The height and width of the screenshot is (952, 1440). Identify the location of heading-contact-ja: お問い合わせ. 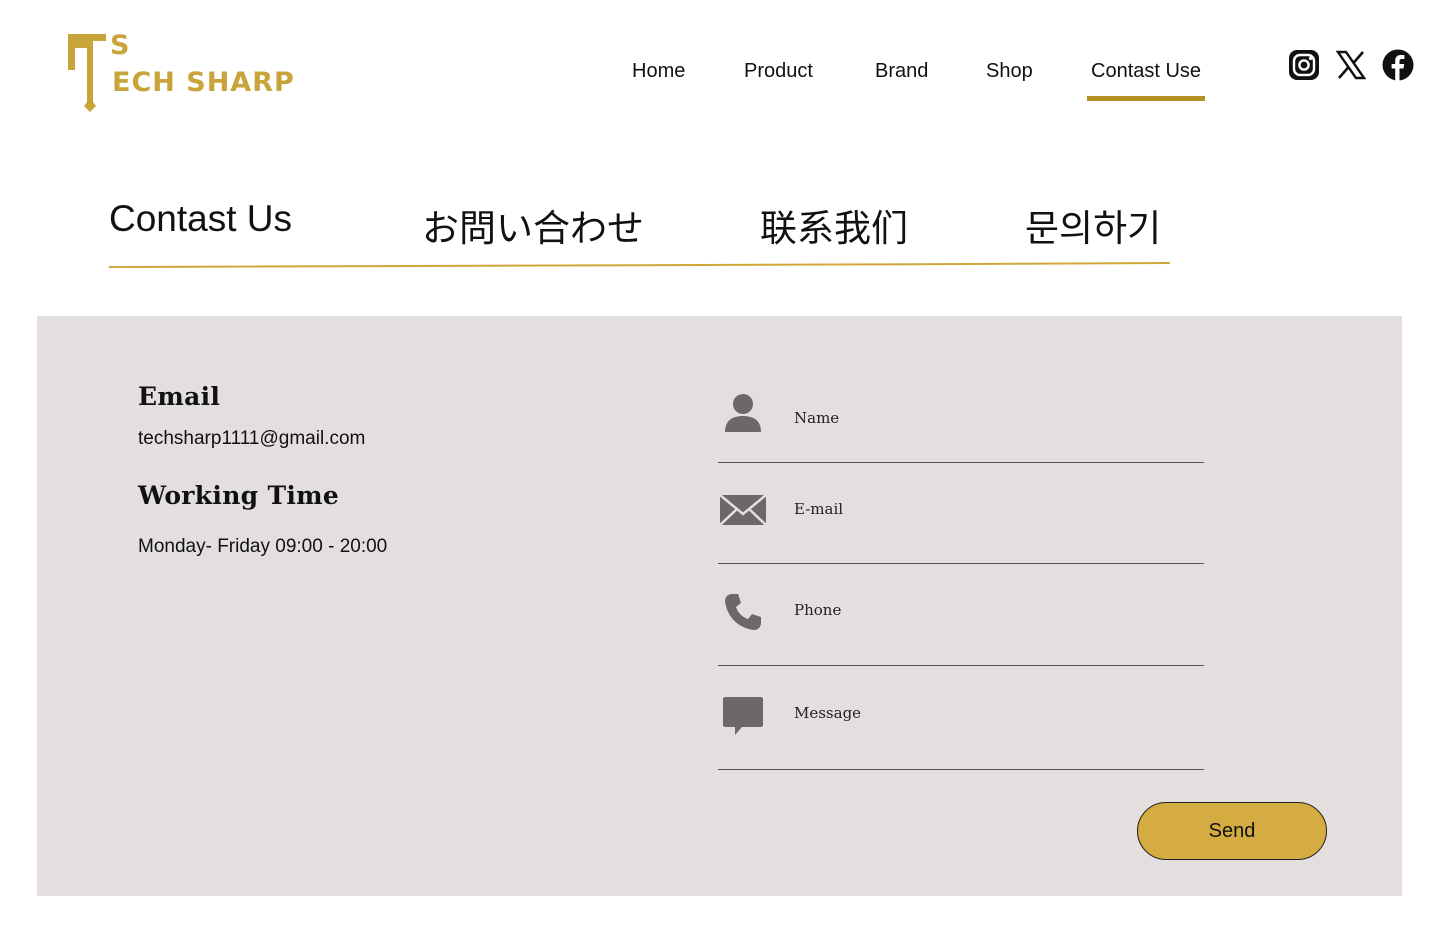
(533, 228).